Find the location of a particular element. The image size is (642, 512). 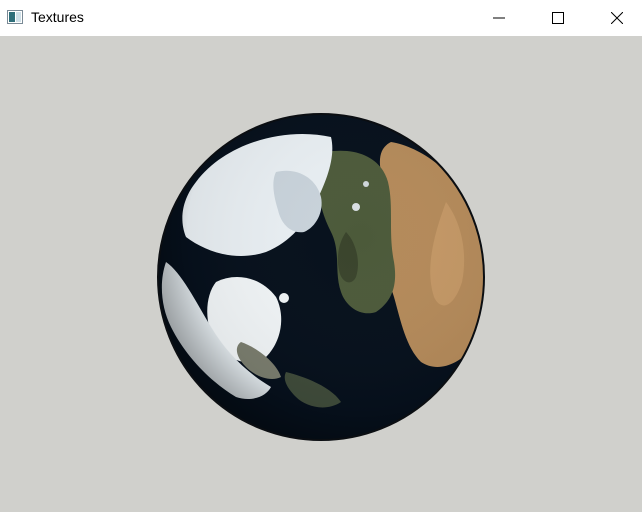

close-icon is located at coordinates (617, 18).